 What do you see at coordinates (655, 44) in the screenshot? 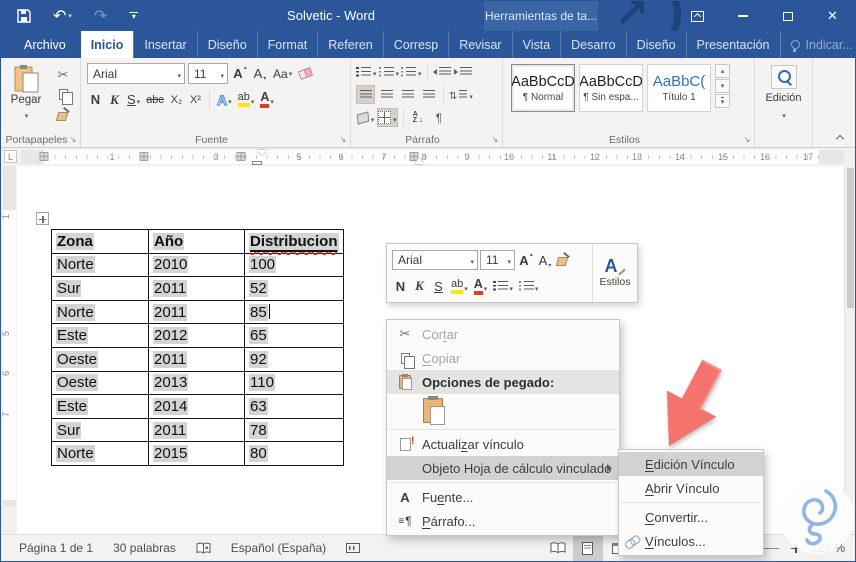
I see `tab-diseno-9: Diseño` at bounding box center [655, 44].